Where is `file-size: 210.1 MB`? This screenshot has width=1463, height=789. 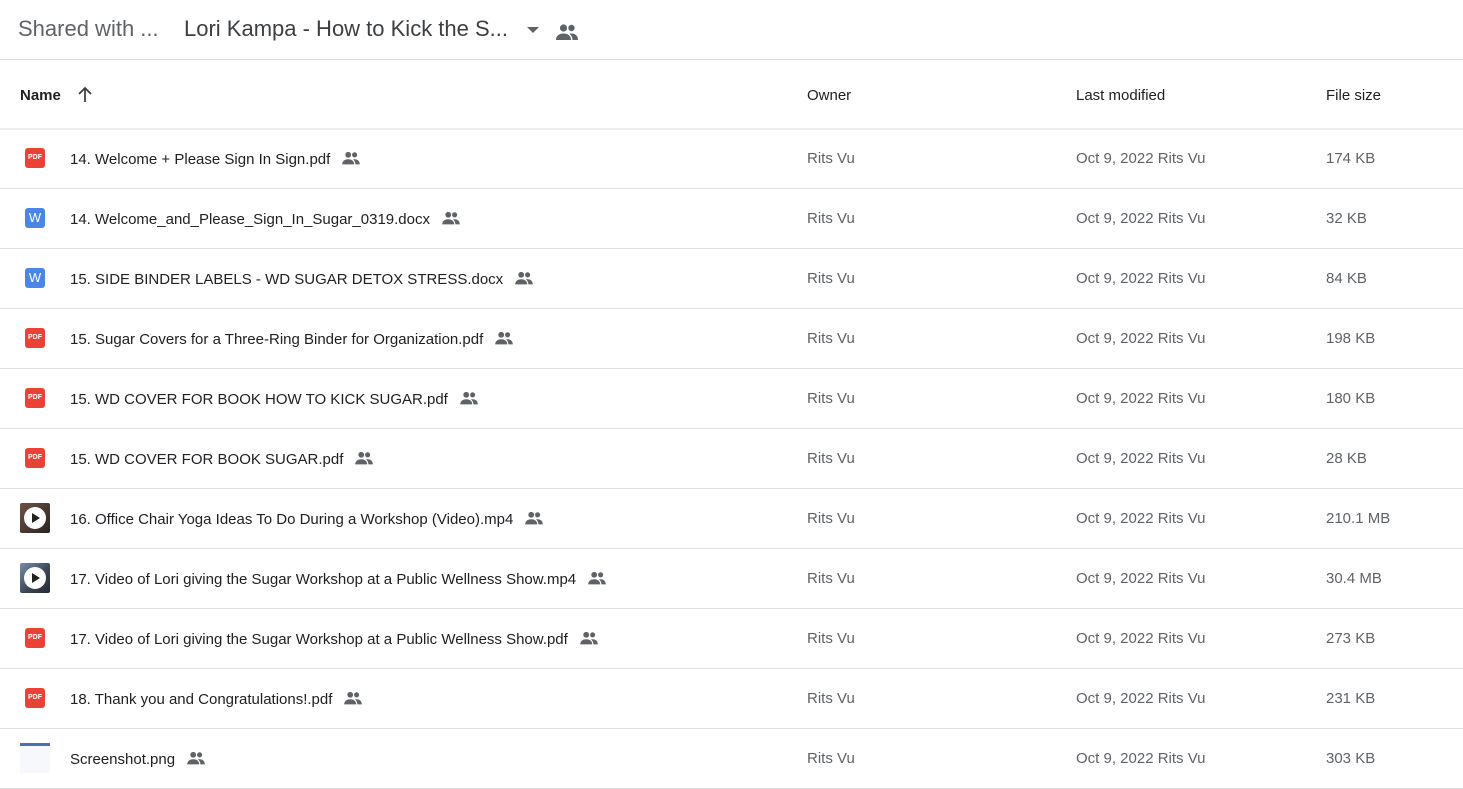
file-size: 210.1 MB is located at coordinates (1358, 518).